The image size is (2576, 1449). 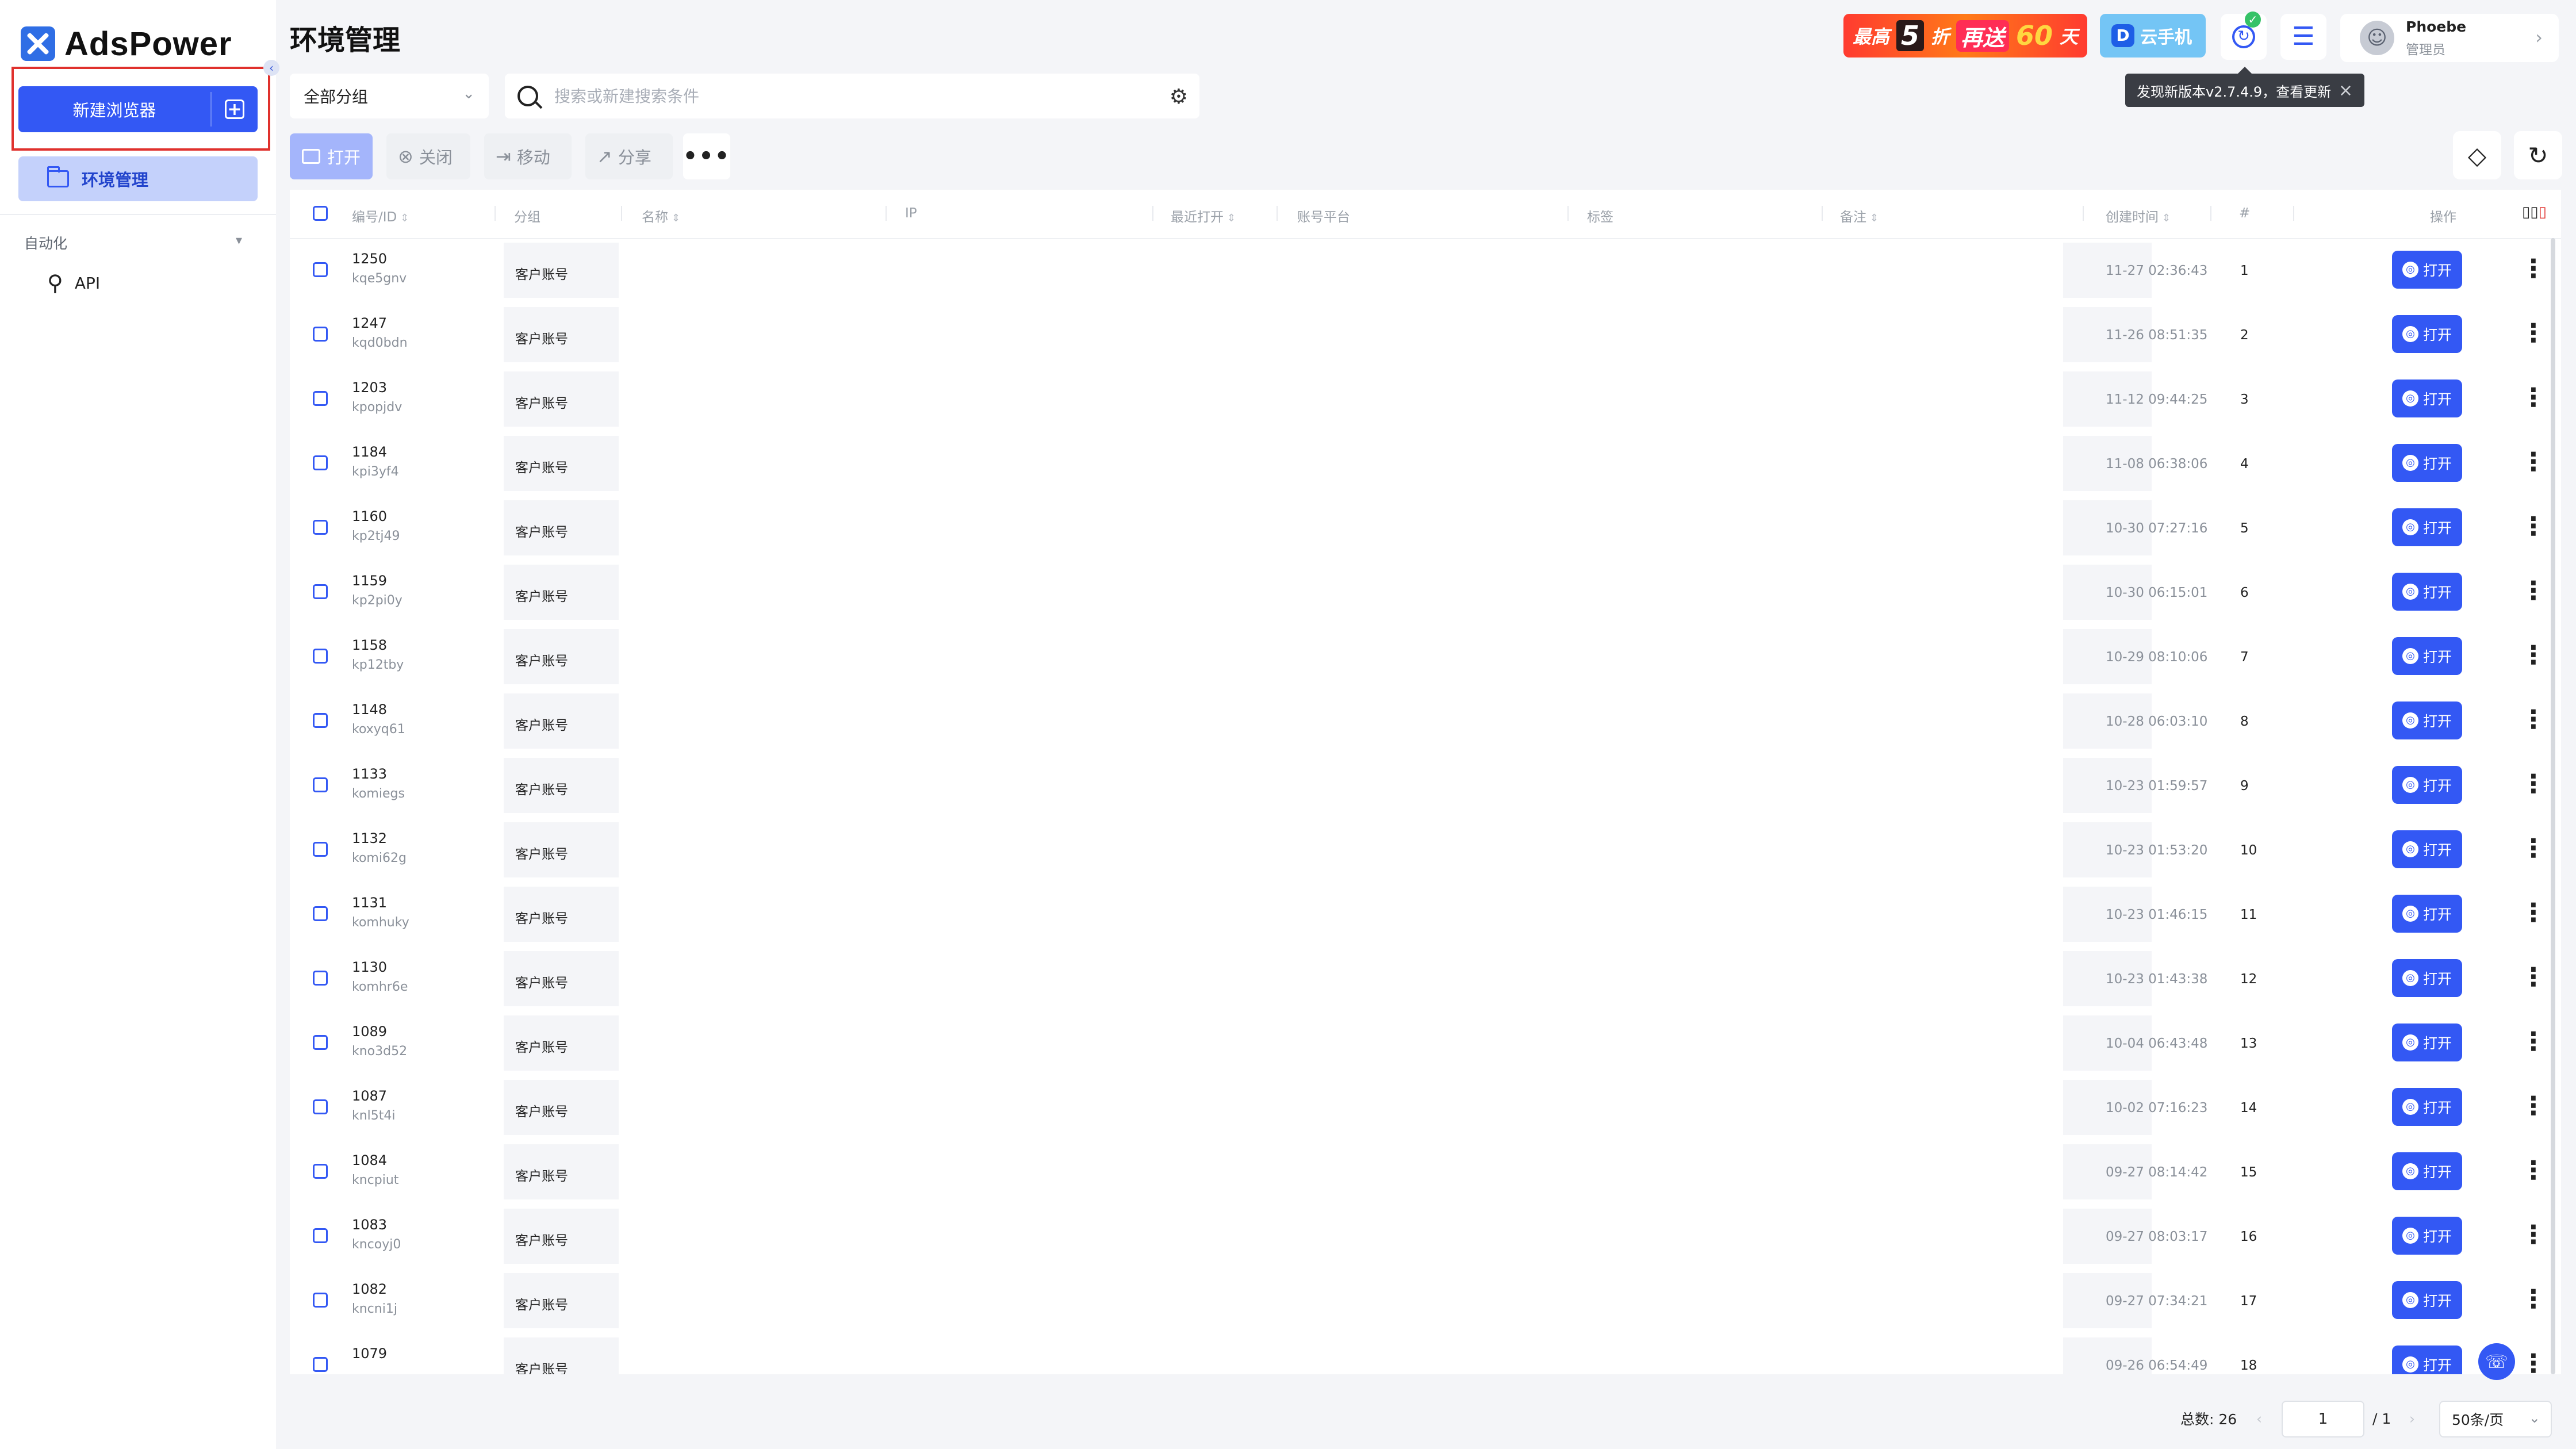 I want to click on tag-button: ◇, so click(x=2477, y=155).